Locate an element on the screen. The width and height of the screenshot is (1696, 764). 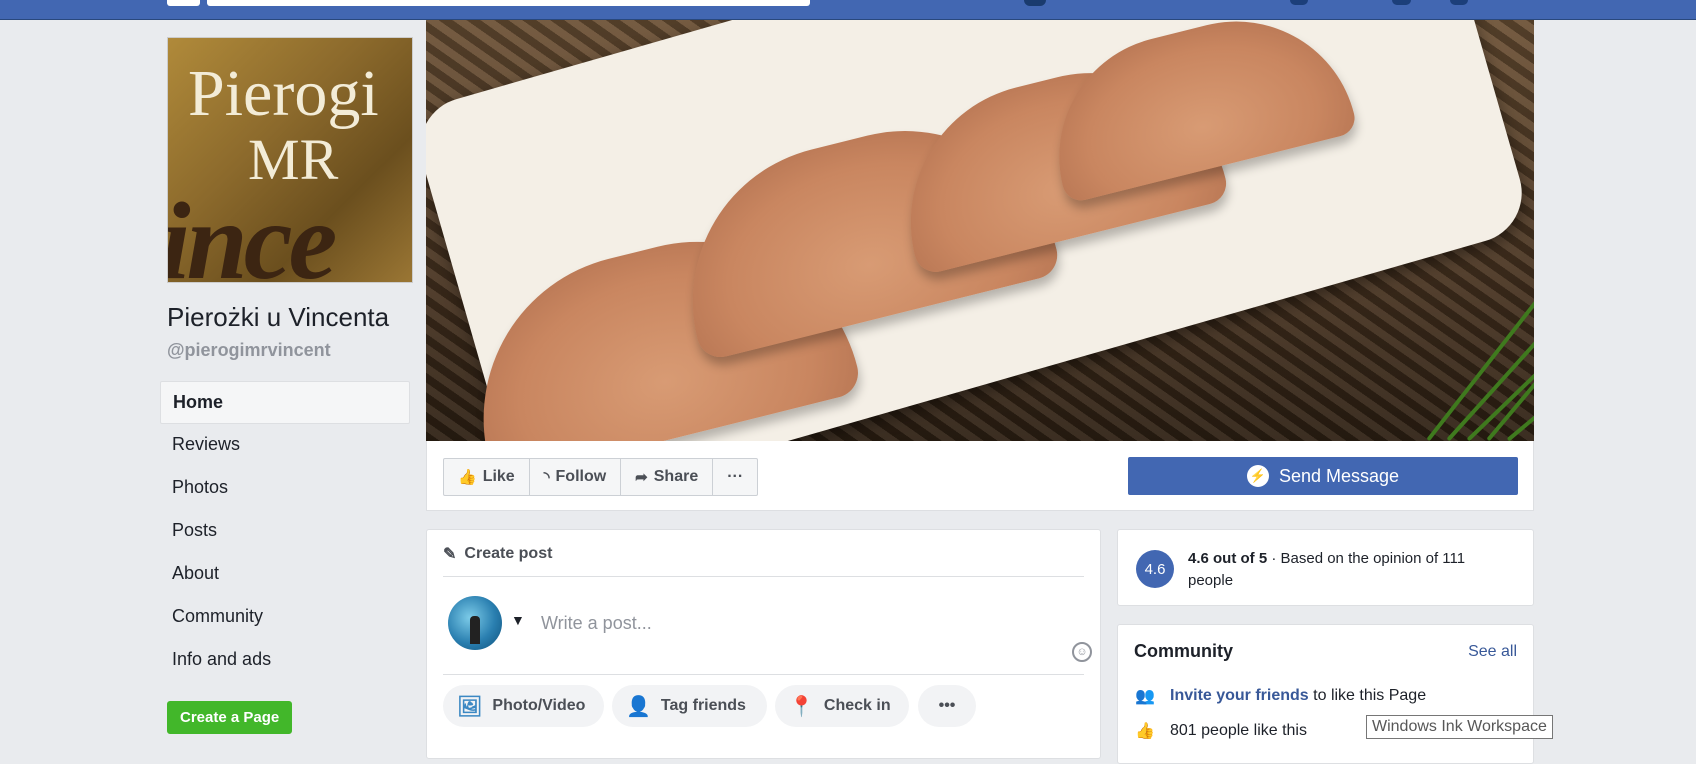
sidebar-item-photos: Photos is located at coordinates (285, 488).